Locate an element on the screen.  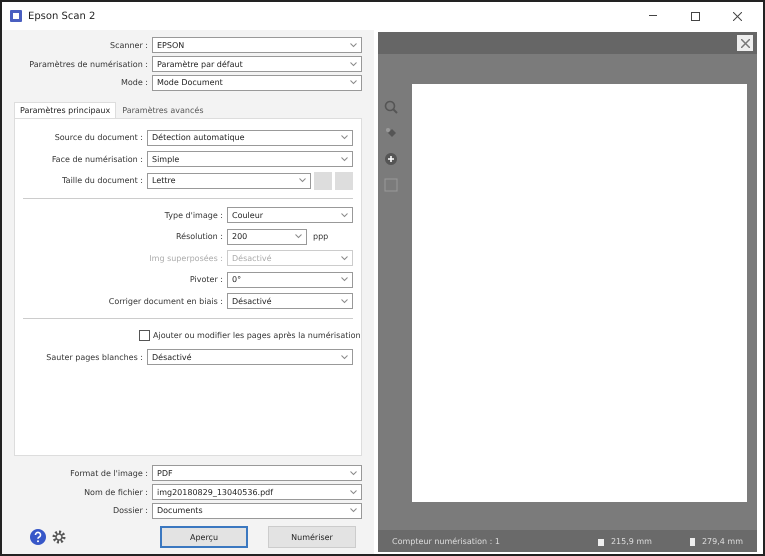
field-label: Corriger document en biais : is located at coordinates (166, 301).